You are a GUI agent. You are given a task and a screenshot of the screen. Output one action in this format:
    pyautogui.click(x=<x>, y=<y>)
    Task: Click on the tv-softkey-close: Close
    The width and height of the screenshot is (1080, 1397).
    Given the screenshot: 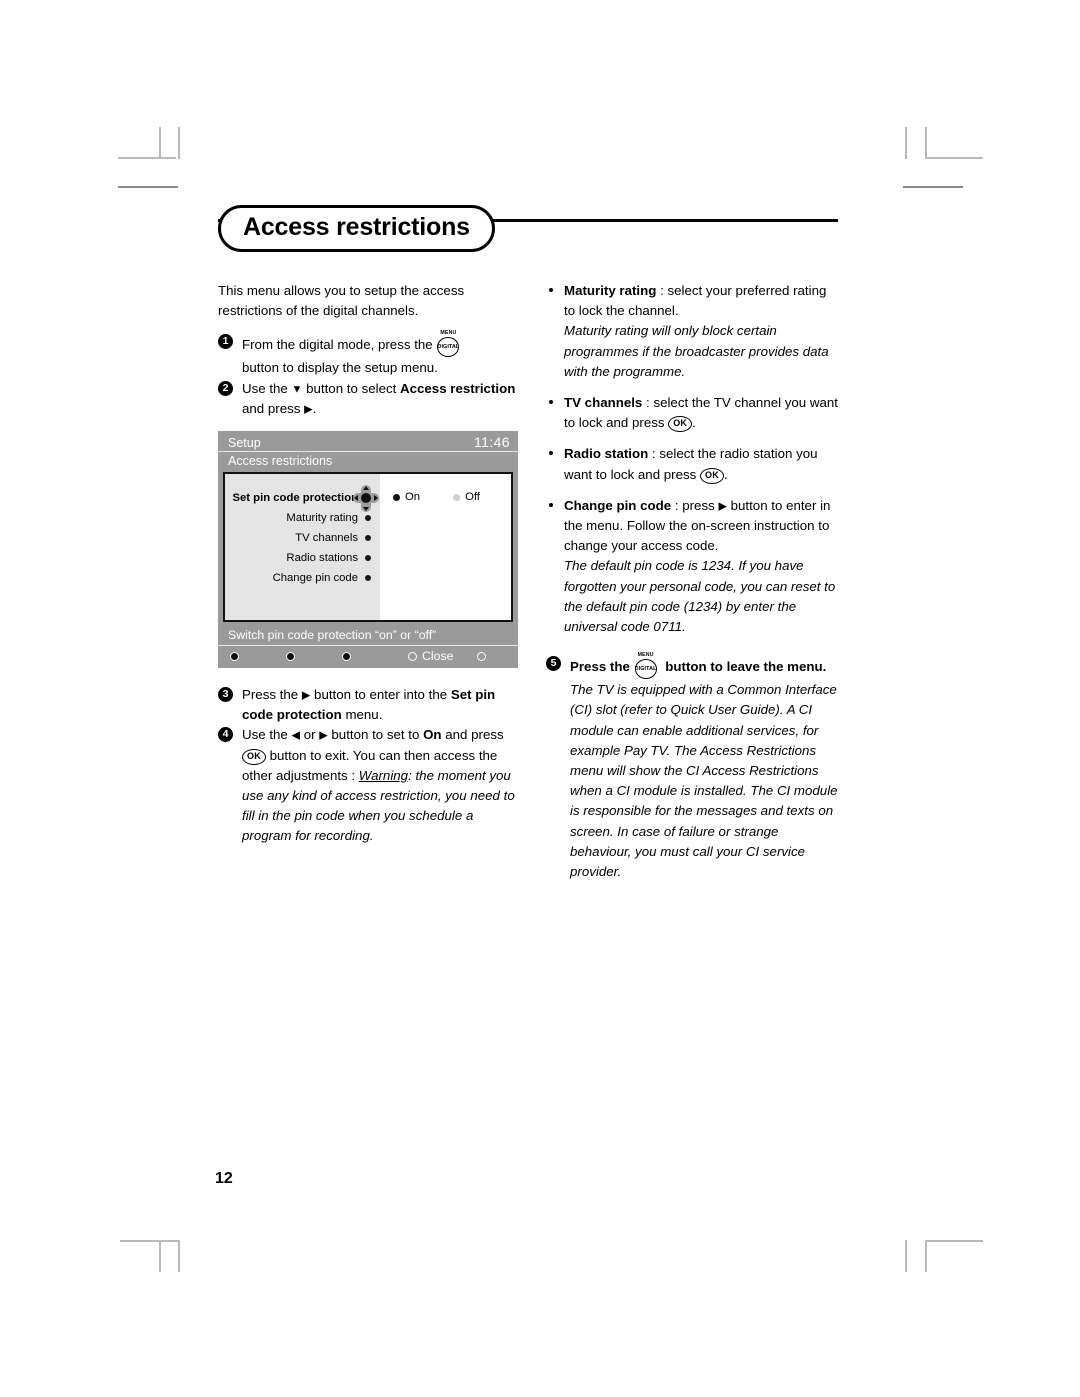 What is the action you would take?
    pyautogui.click(x=430, y=656)
    